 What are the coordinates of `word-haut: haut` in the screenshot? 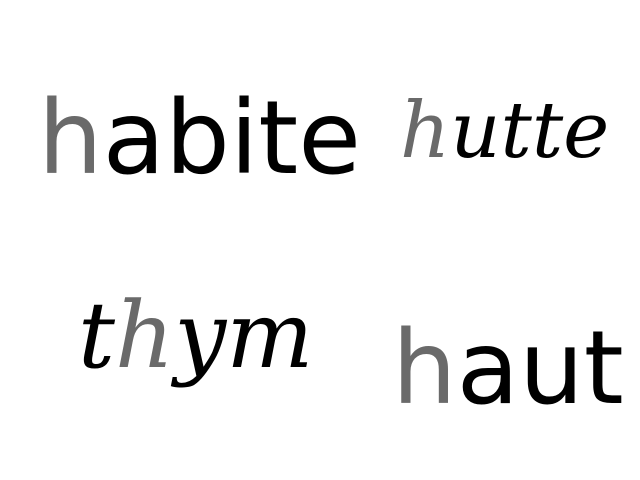 It's located at (508, 369).